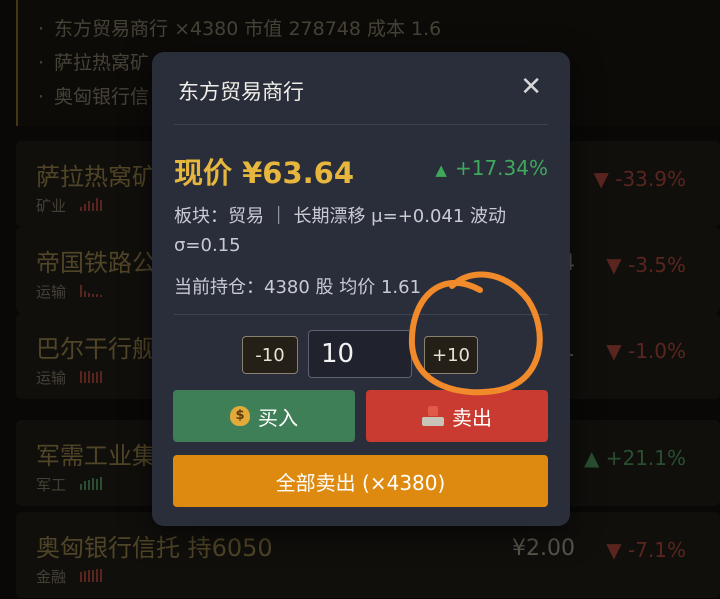 The height and width of the screenshot is (599, 720). What do you see at coordinates (264, 173) in the screenshot?
I see `current-price: 现价 ¥63.64` at bounding box center [264, 173].